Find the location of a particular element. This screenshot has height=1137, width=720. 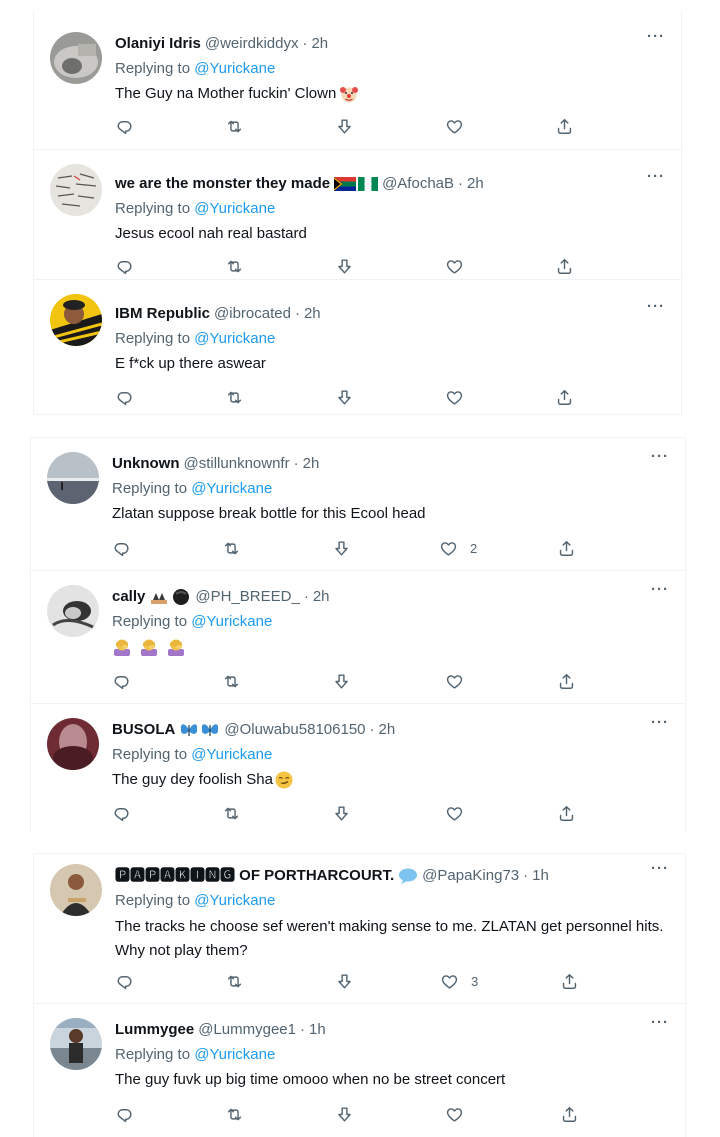

display-name: BUSOLA is located at coordinates (143, 730).